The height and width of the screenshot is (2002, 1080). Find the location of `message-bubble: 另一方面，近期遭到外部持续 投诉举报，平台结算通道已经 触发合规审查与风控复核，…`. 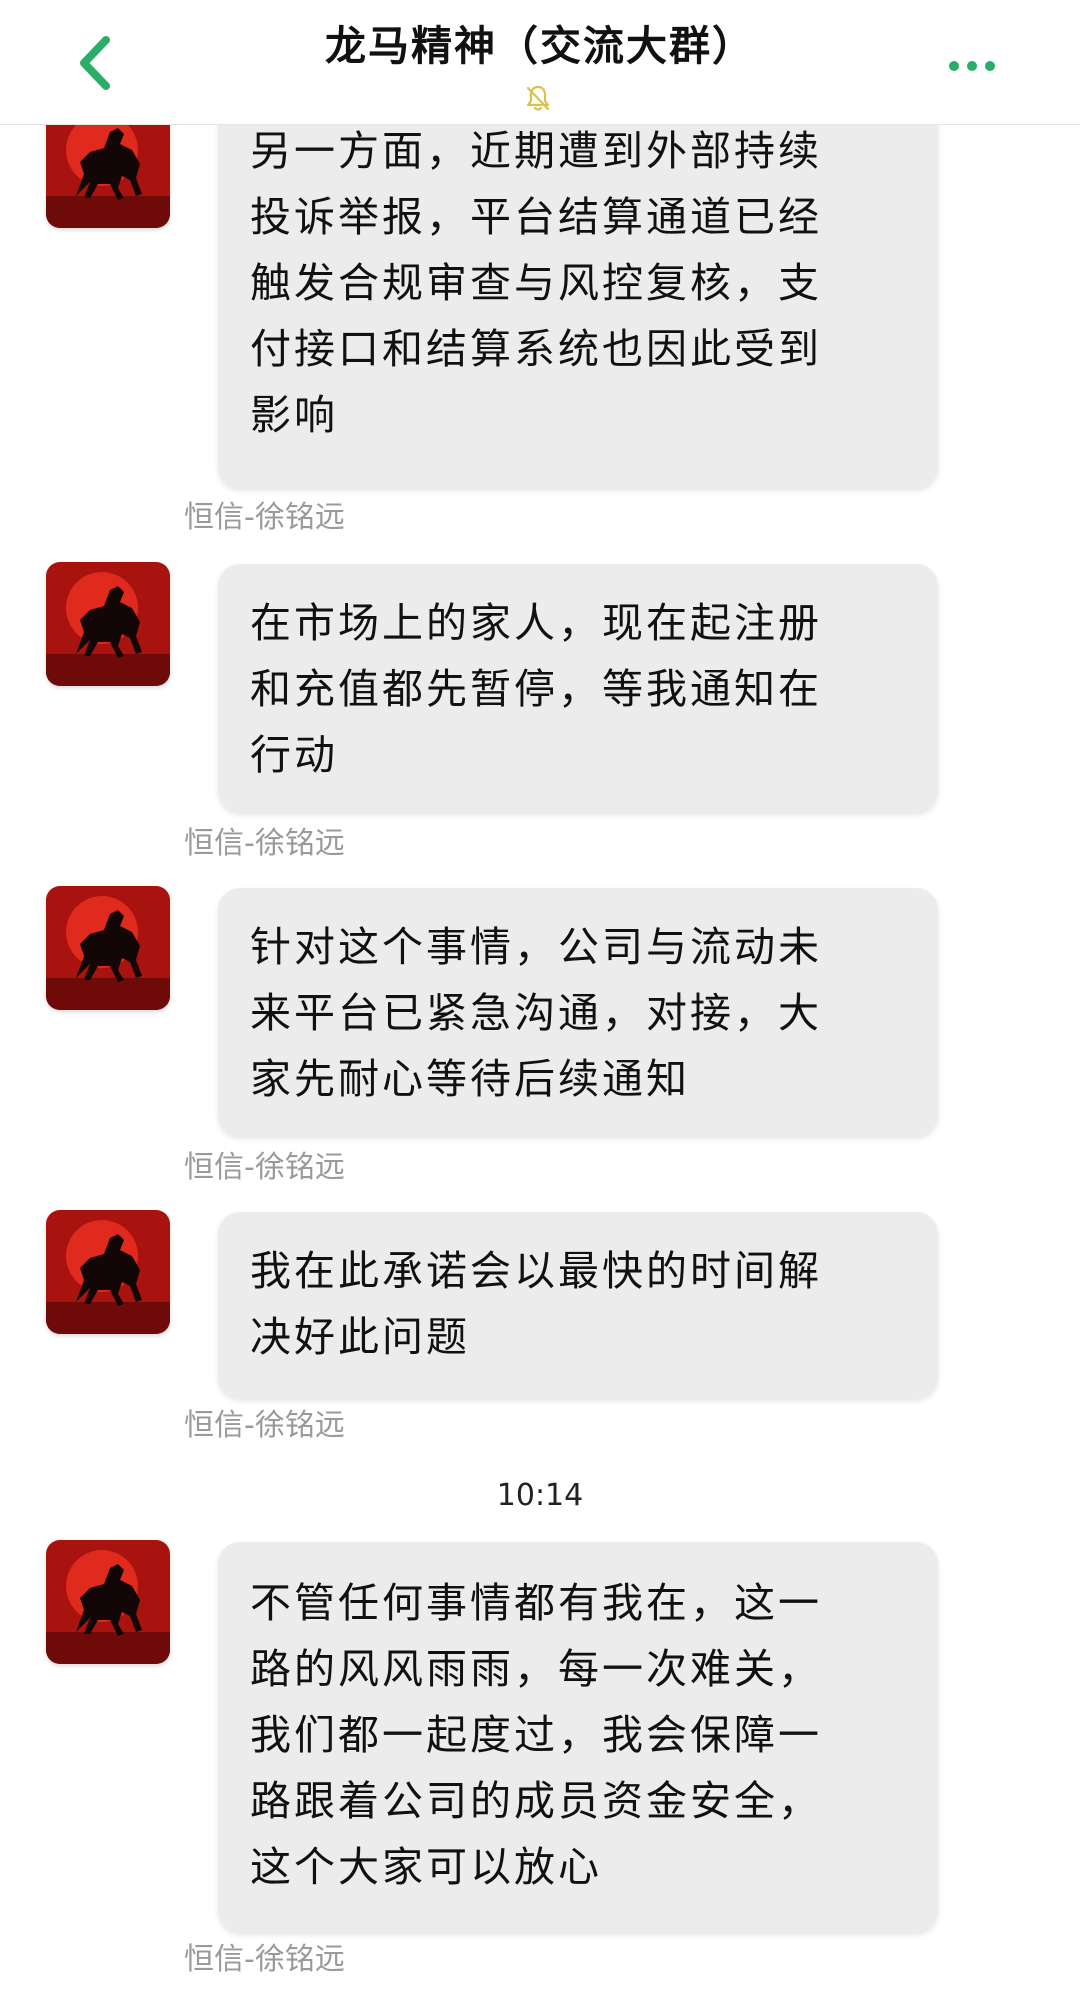

message-bubble: 另一方面，近期遭到外部持续 投诉举报，平台结算通道已经 触发合规审查与风控复核，… is located at coordinates (578, 294).